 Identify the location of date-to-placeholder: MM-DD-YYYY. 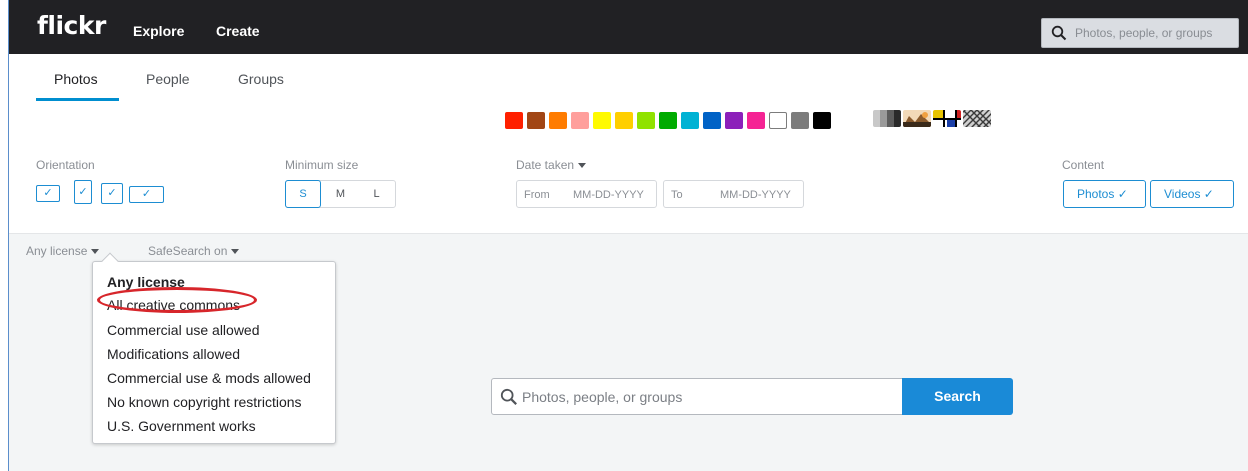
(755, 195).